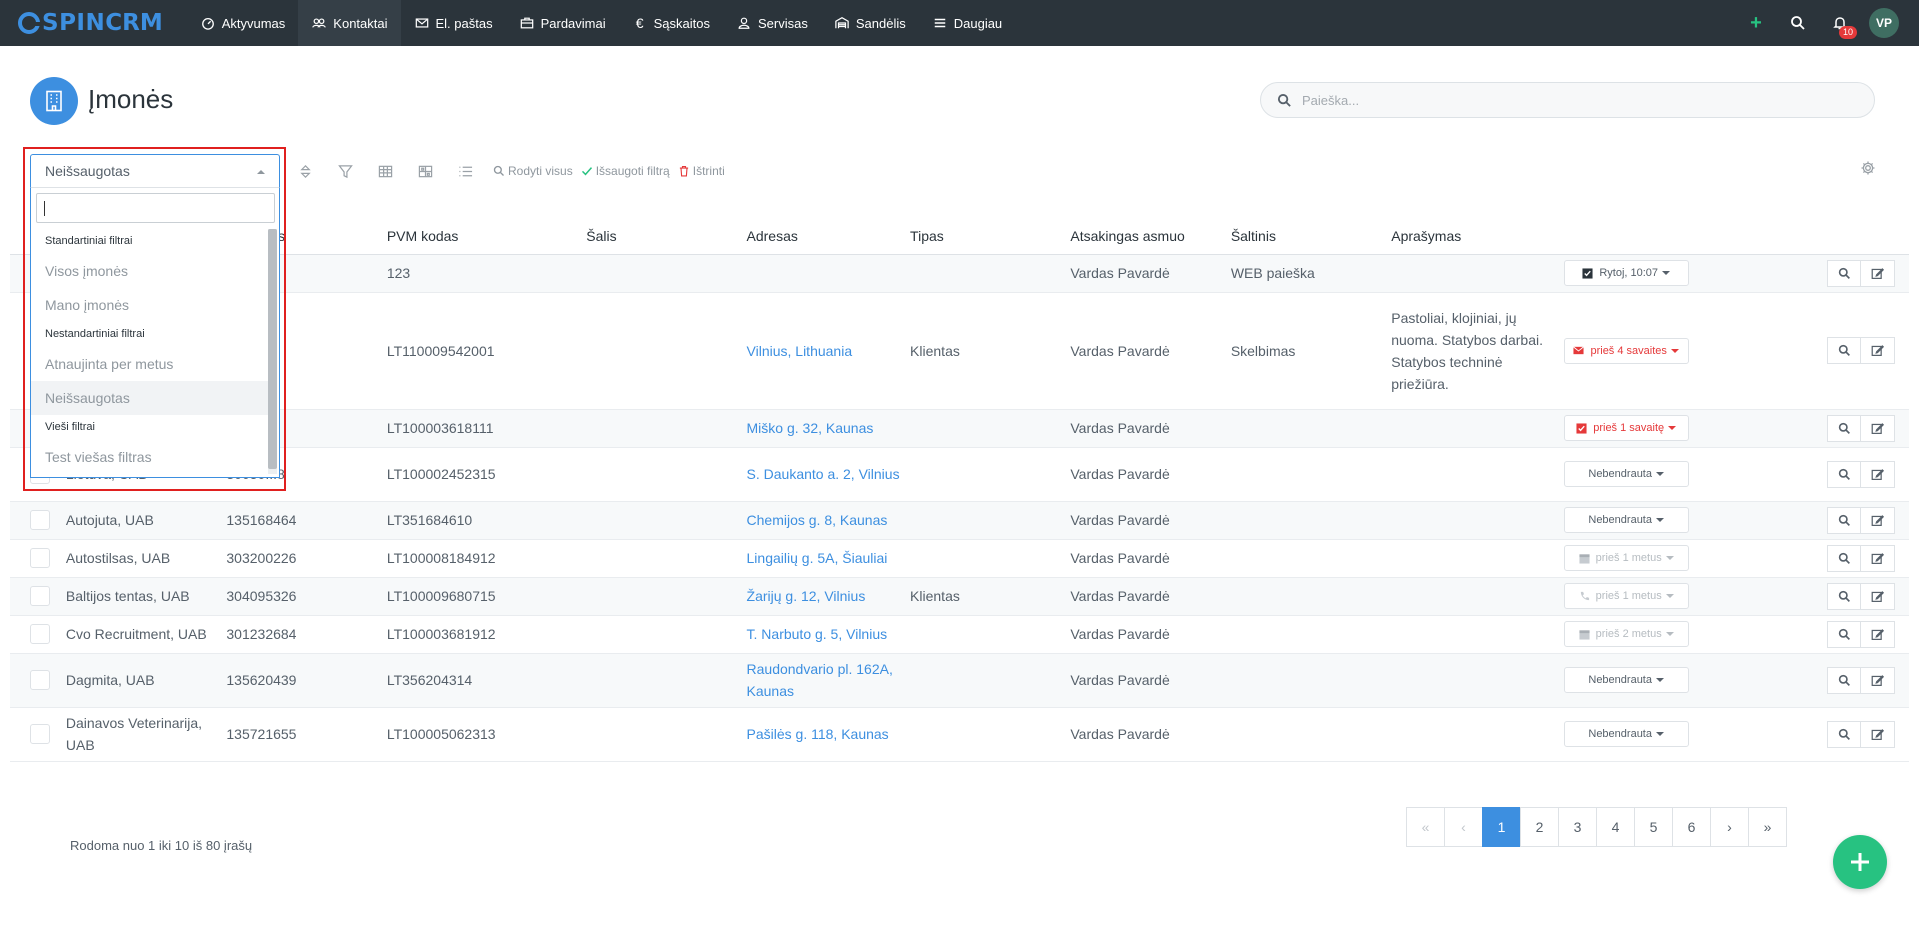 The height and width of the screenshot is (943, 1919). Describe the element at coordinates (666, 237) in the screenshot. I see `header-country: Šalis` at that location.